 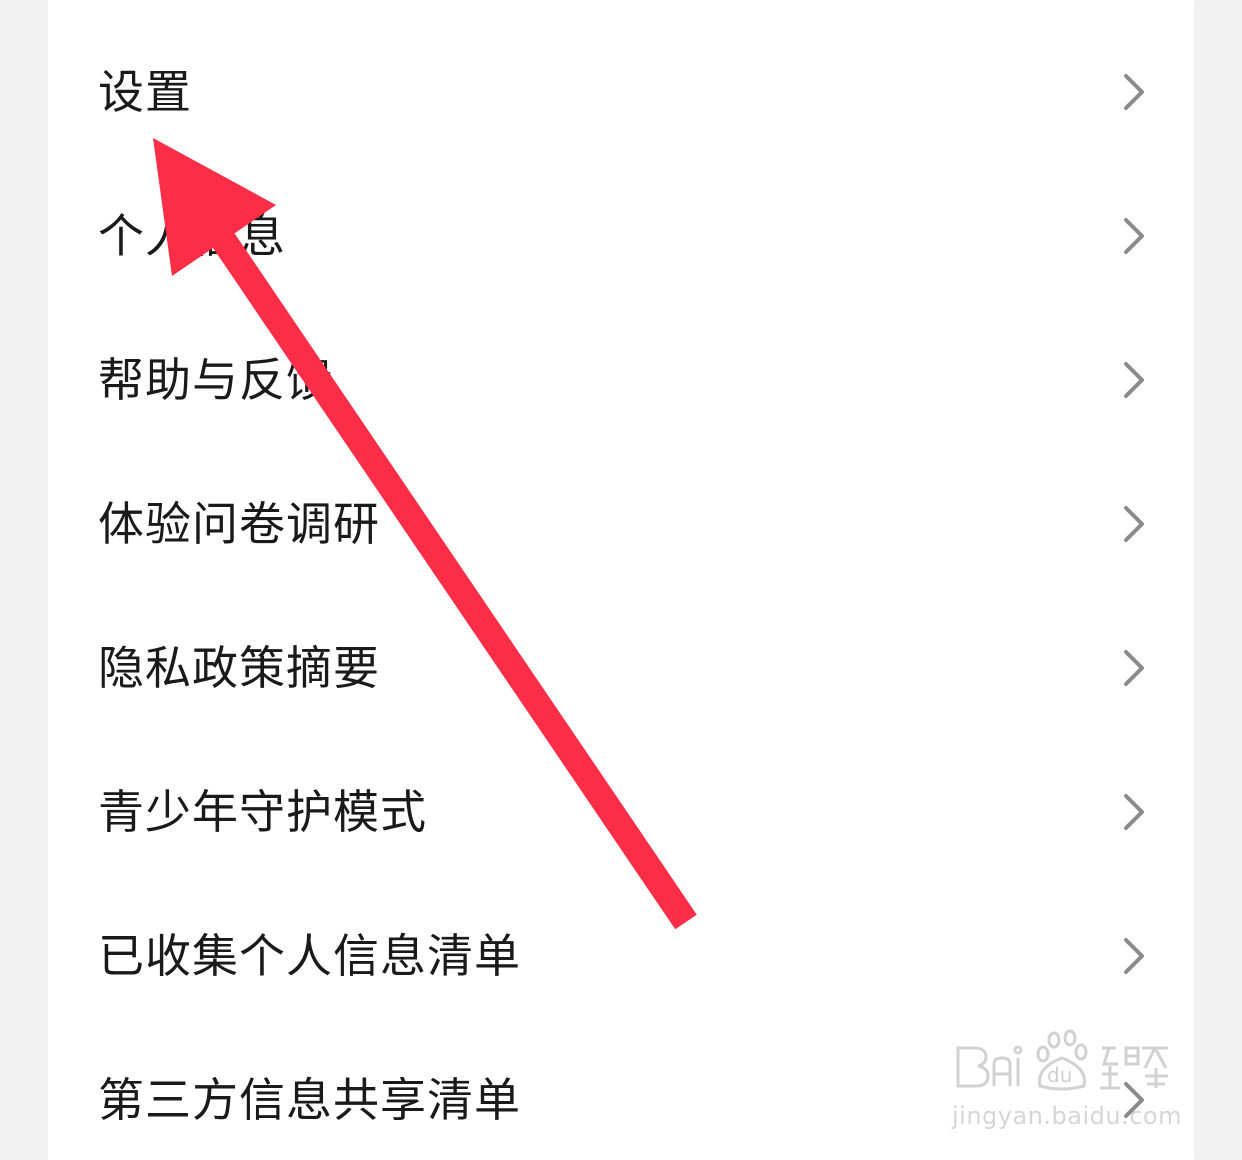 I want to click on menu-item-label: 青少年守护模式, so click(x=262, y=812).